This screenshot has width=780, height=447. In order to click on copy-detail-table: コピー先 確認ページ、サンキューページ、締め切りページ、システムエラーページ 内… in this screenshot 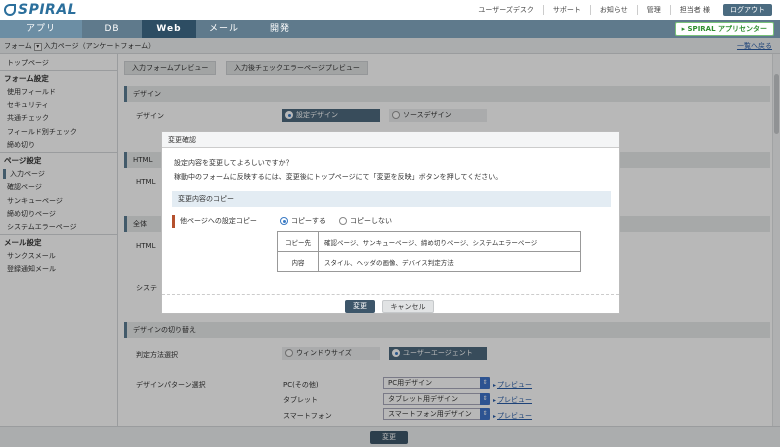, I will do `click(429, 251)`.